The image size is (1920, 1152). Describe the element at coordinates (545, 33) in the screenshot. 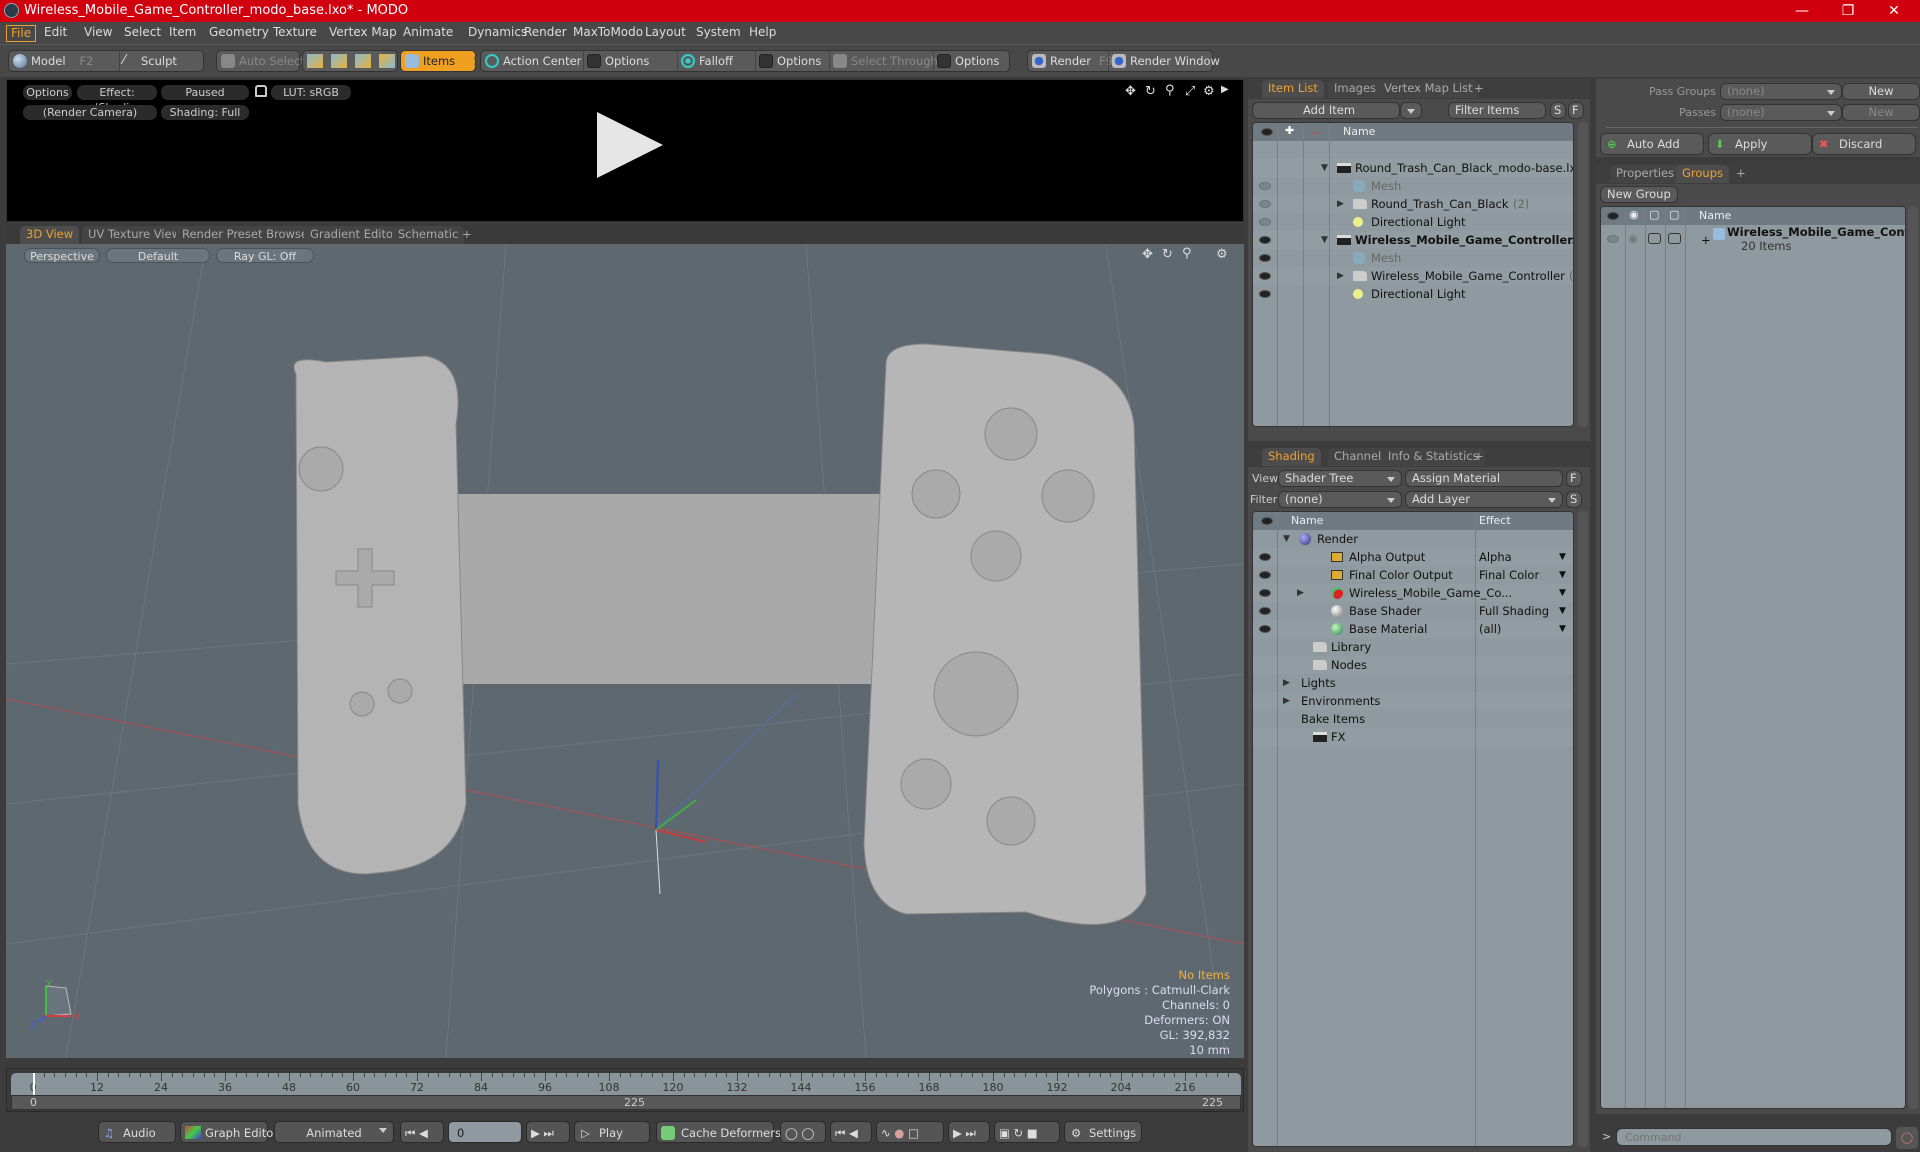

I see `menu-render: Render` at that location.